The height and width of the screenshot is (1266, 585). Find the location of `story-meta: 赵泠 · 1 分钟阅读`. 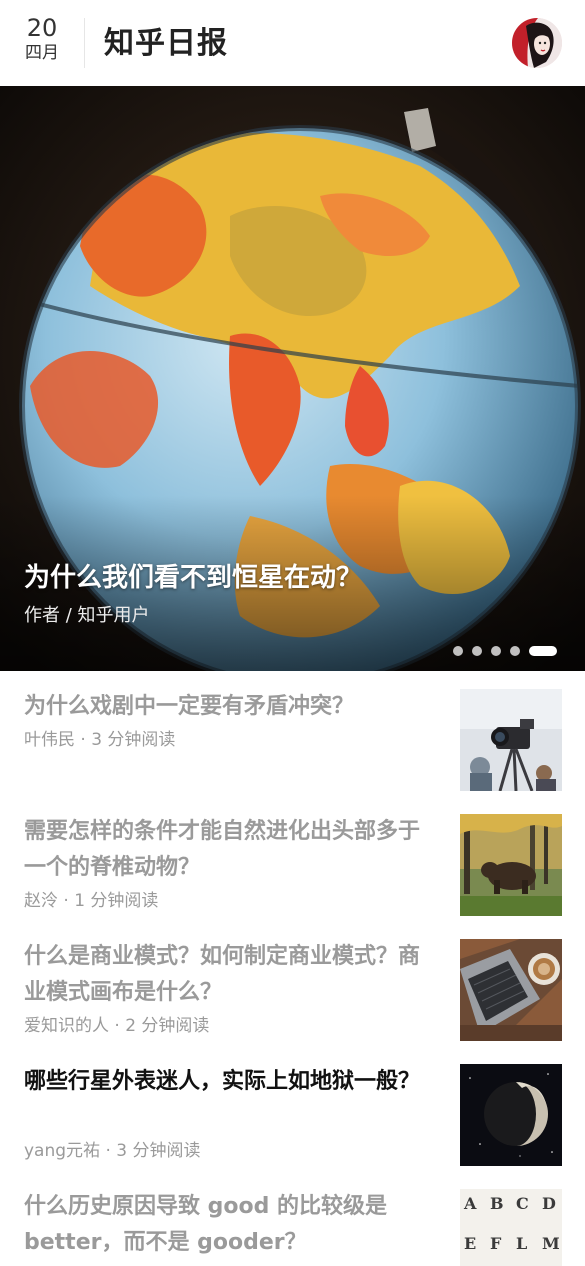

story-meta: 赵泠 · 1 分钟阅读 is located at coordinates (91, 901).